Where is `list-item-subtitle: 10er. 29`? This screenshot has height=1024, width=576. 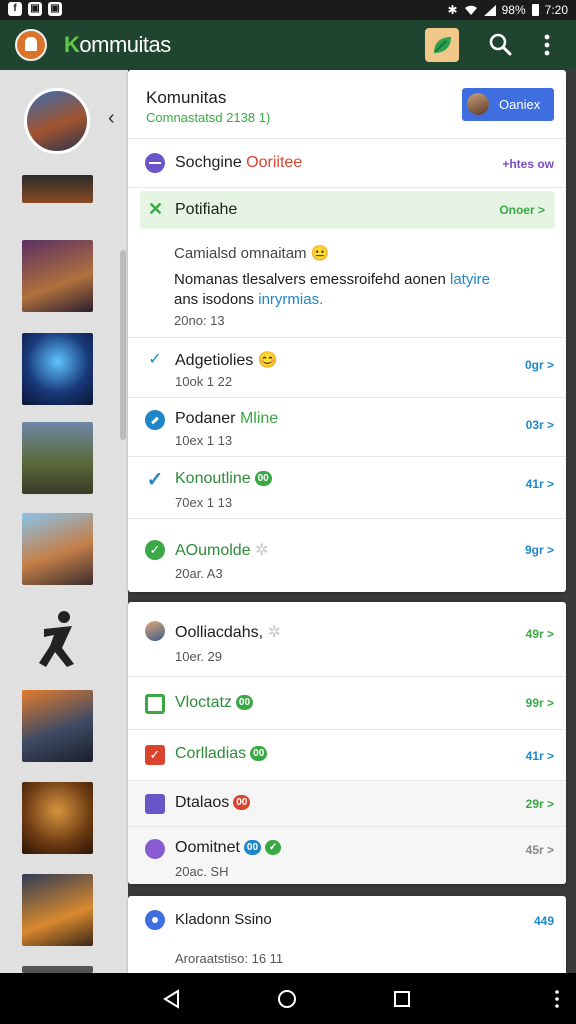 list-item-subtitle: 10er. 29 is located at coordinates (198, 656).